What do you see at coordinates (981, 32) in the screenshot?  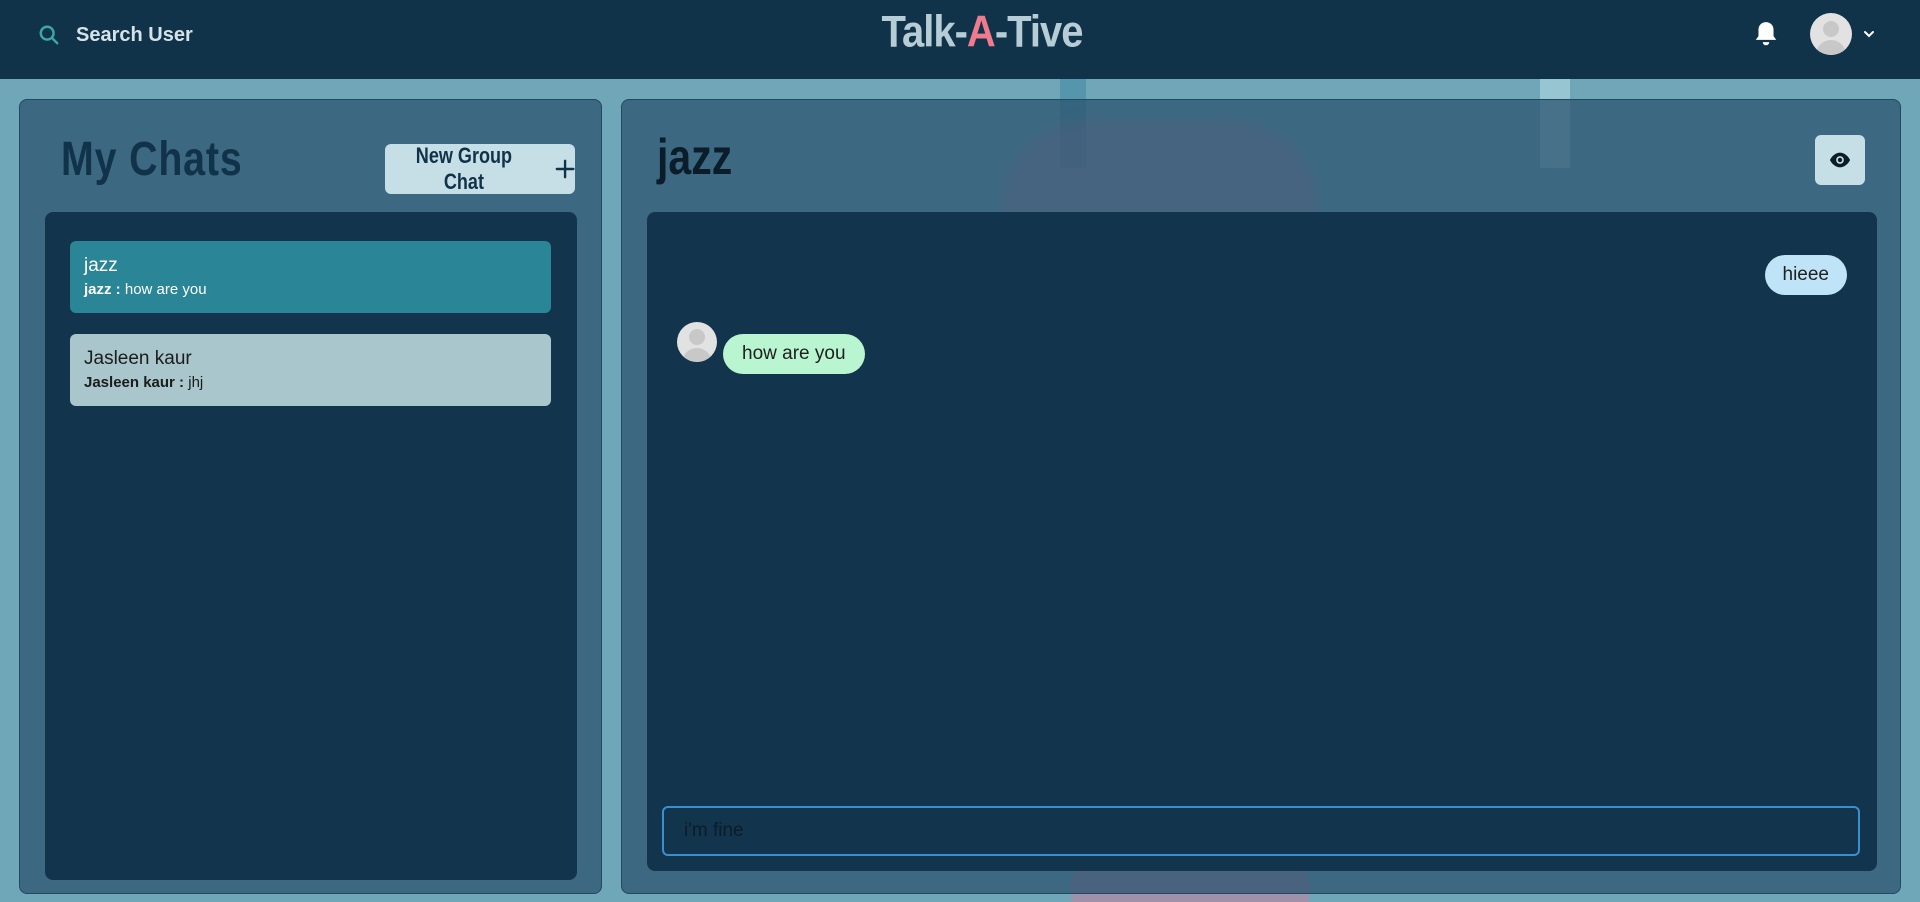 I see `logo-accent: A` at bounding box center [981, 32].